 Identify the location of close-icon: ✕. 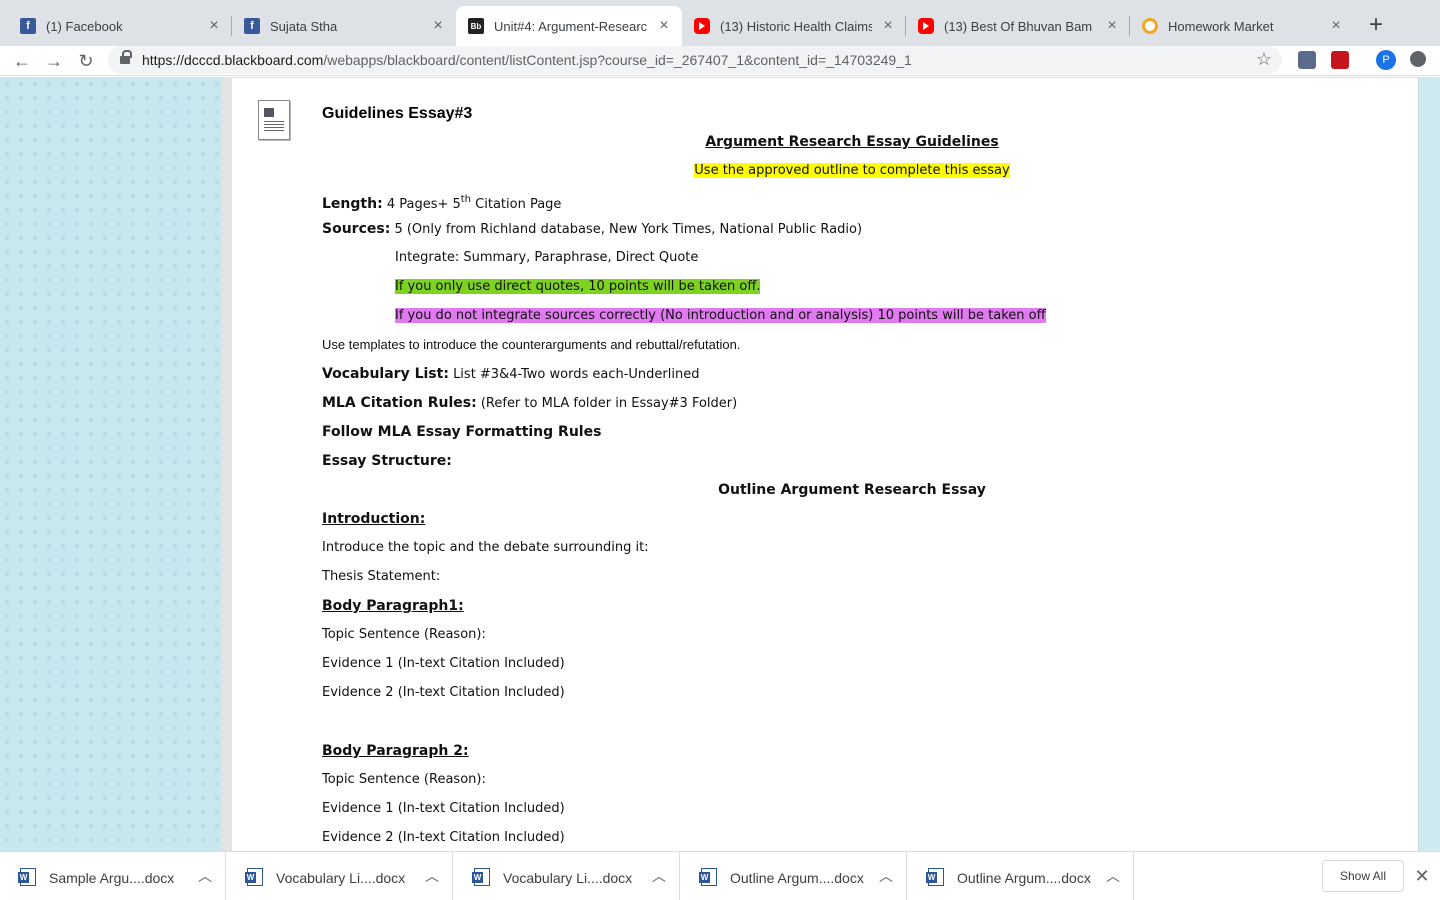
(1422, 876).